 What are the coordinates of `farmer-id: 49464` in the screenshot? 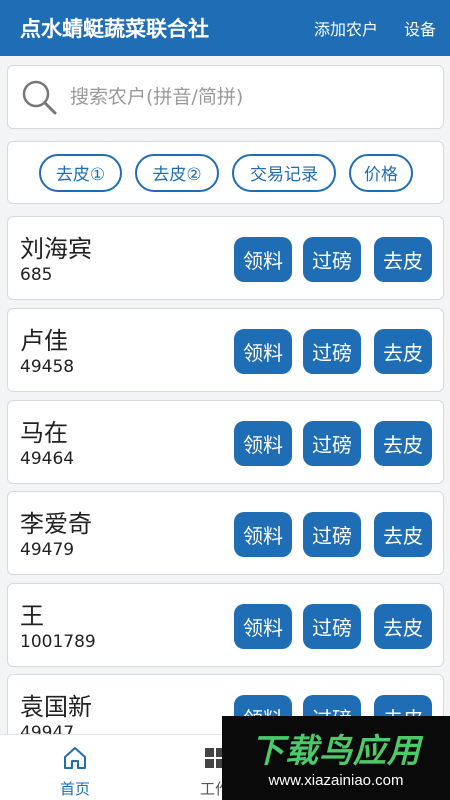 It's located at (47, 459).